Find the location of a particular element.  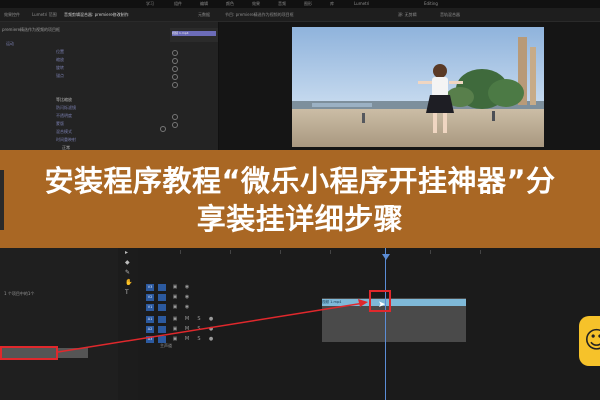

tab-metadata: 元数据 is located at coordinates (207, 14).